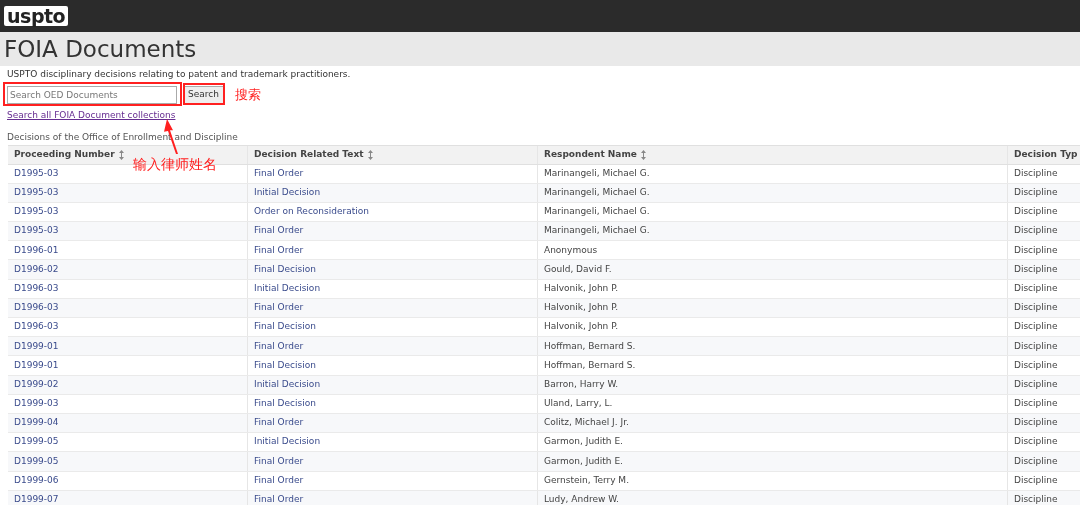 The height and width of the screenshot is (505, 1080). Describe the element at coordinates (586, 423) in the screenshot. I see `table-cell: Colitz, Michael J. Jr.` at that location.